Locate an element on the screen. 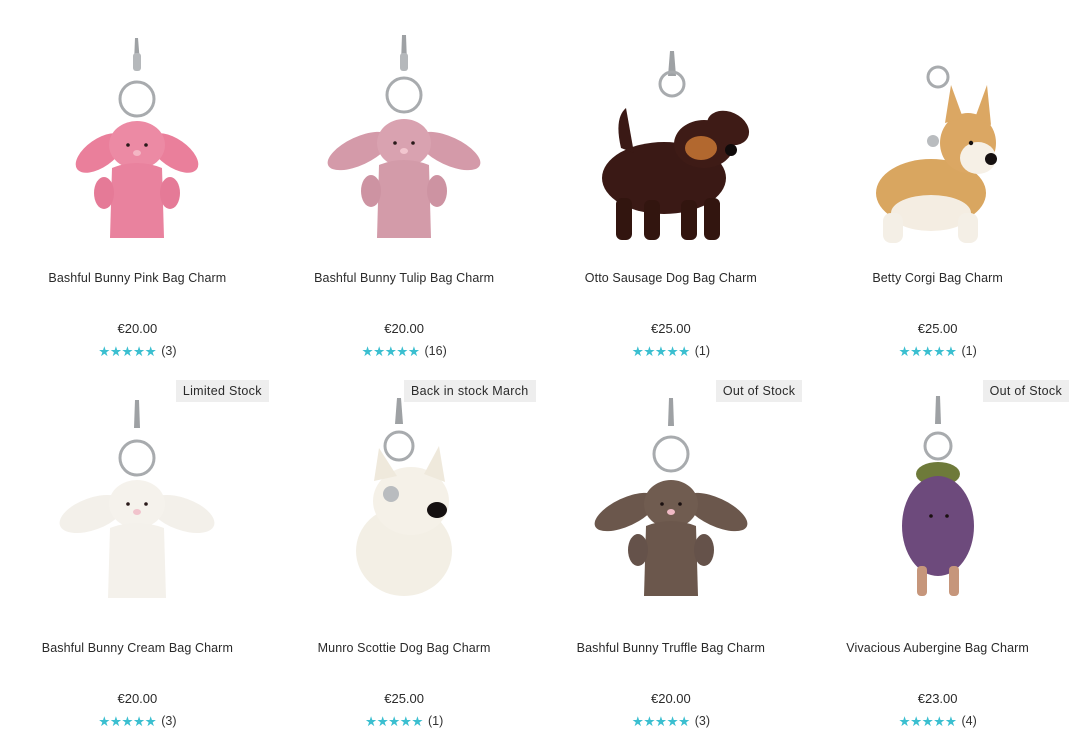 The width and height of the screenshot is (1075, 749). product-name: Bashful Bunny Truffle Bag Charm is located at coordinates (671, 648).